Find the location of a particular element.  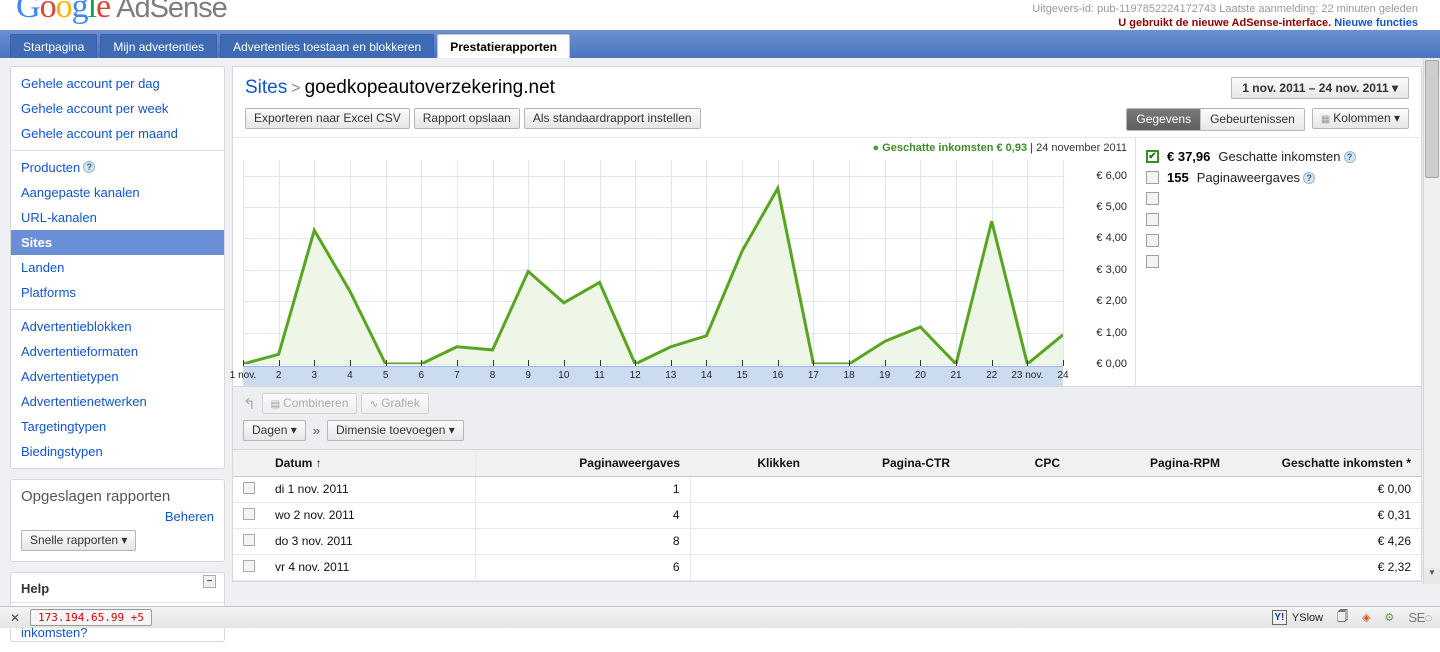

granularity-dropdown: Dagen ▾ is located at coordinates (274, 430).